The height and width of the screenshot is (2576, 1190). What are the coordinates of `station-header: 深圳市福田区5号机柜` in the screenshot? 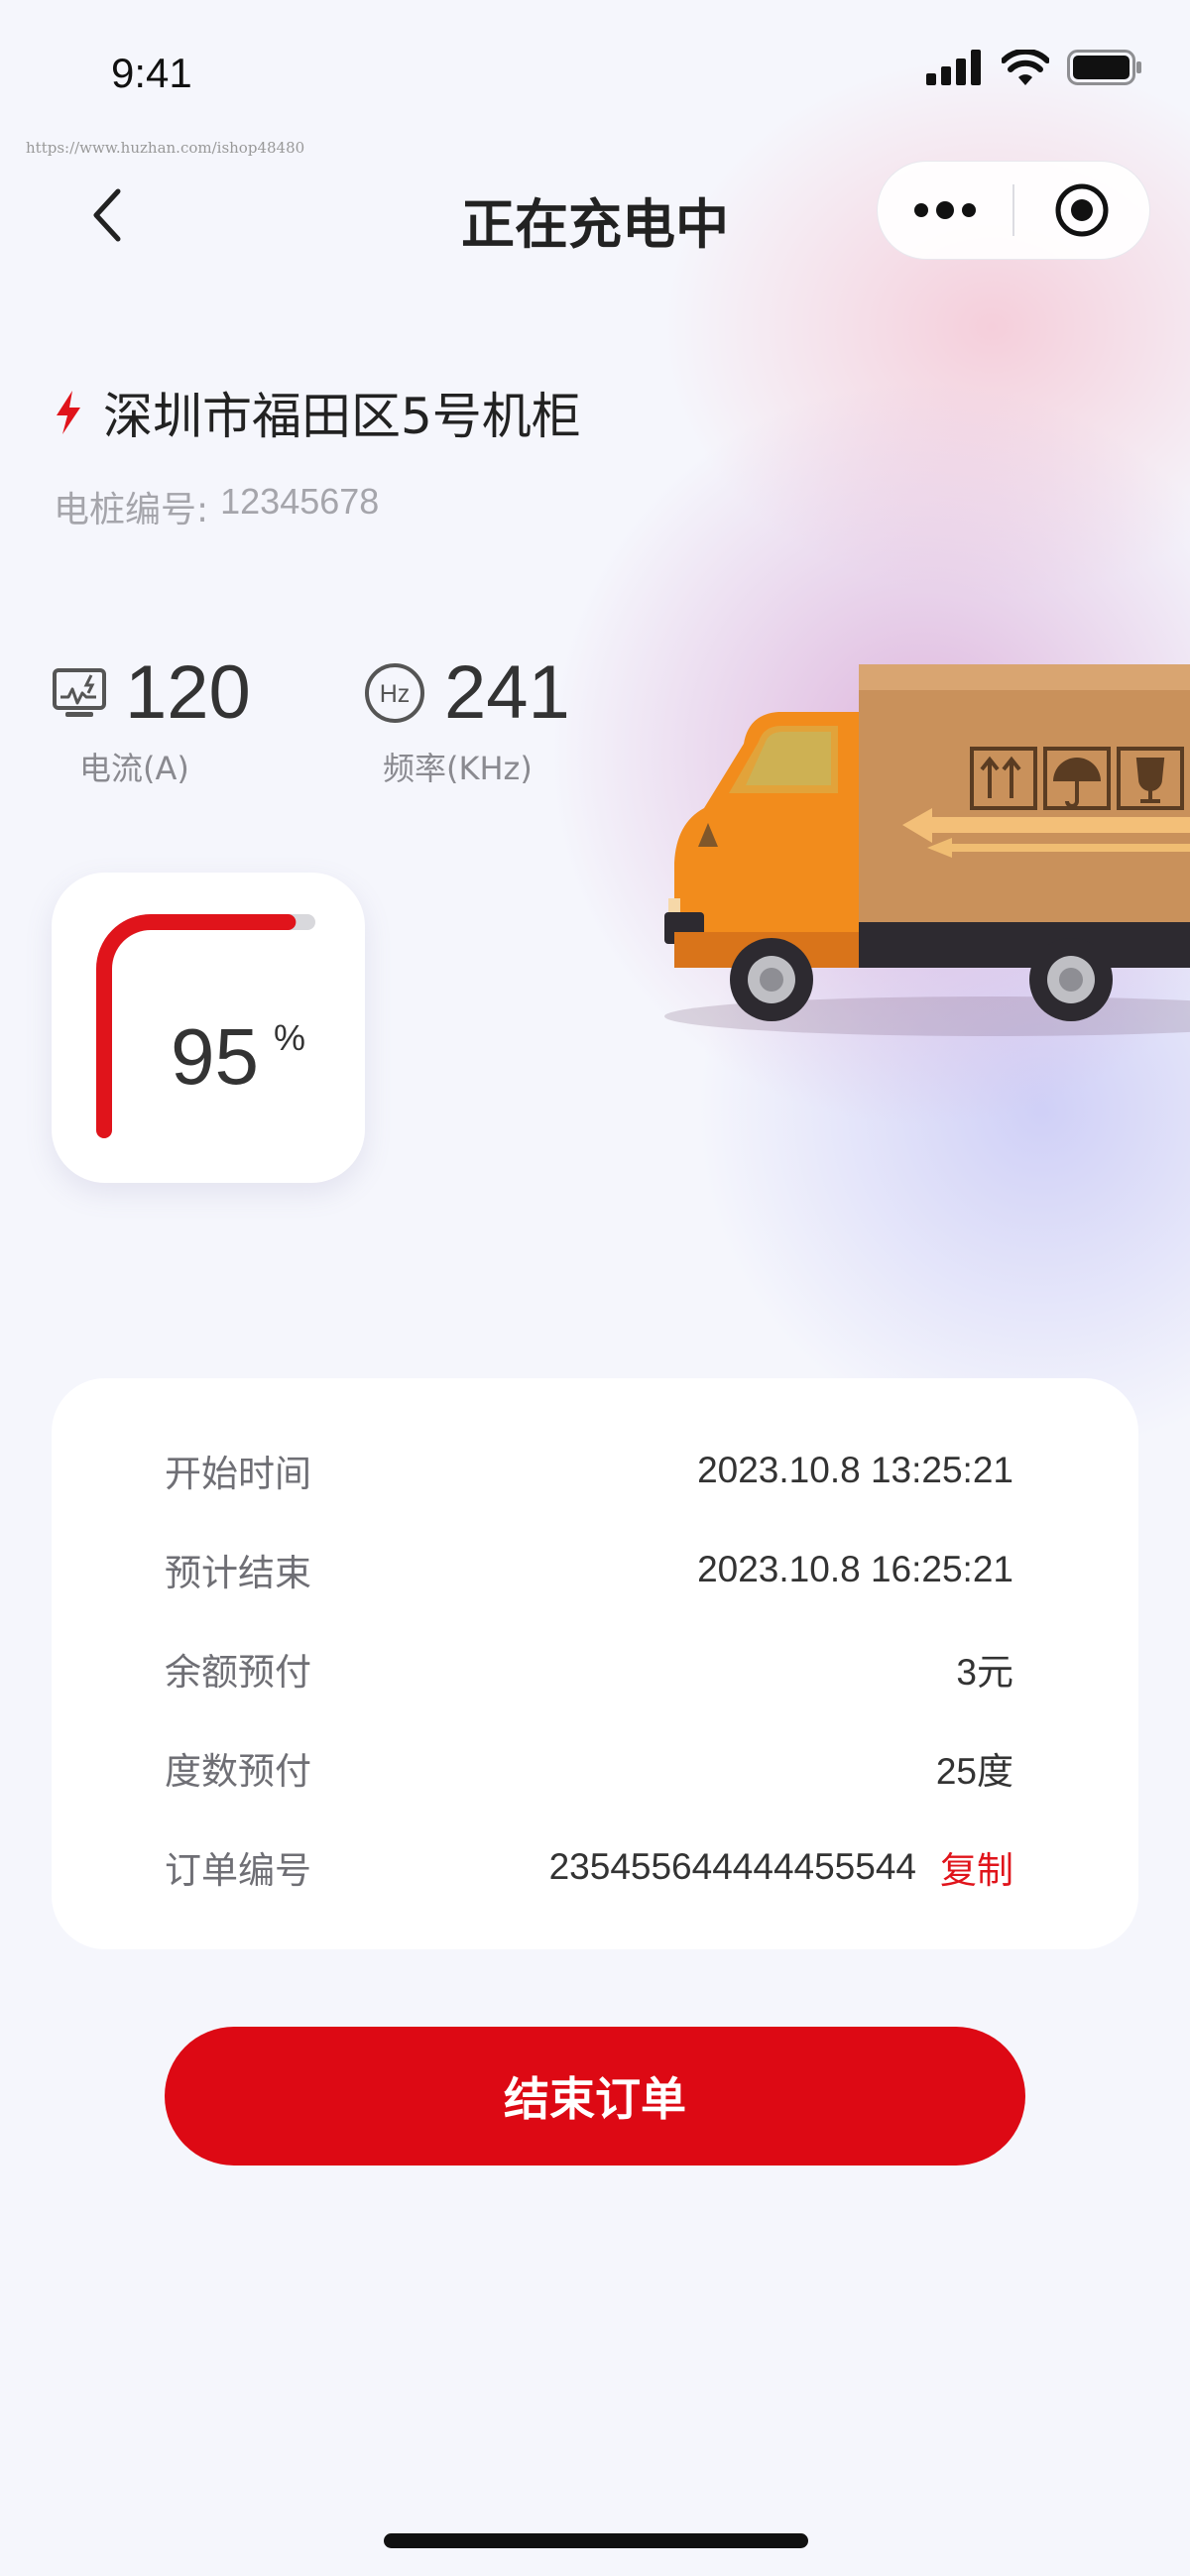 It's located at (317, 413).